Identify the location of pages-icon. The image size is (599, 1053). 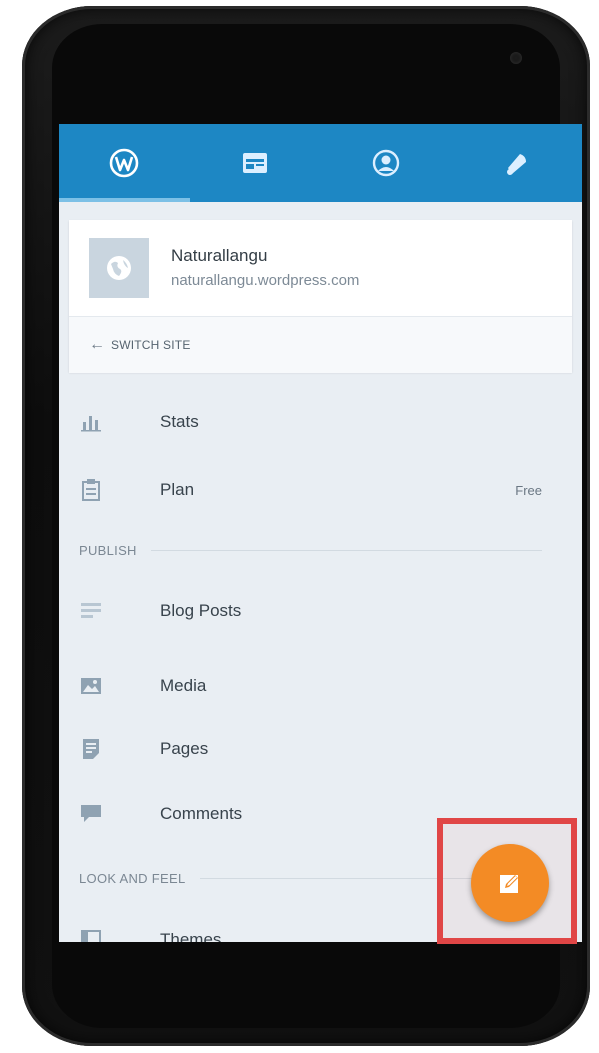
(91, 749).